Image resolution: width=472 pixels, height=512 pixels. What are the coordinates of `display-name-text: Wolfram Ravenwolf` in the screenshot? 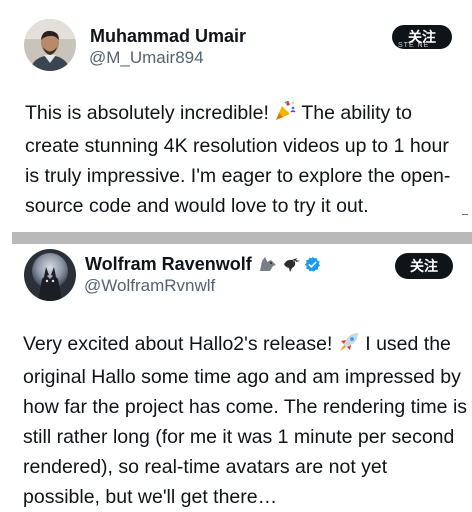 It's located at (168, 264).